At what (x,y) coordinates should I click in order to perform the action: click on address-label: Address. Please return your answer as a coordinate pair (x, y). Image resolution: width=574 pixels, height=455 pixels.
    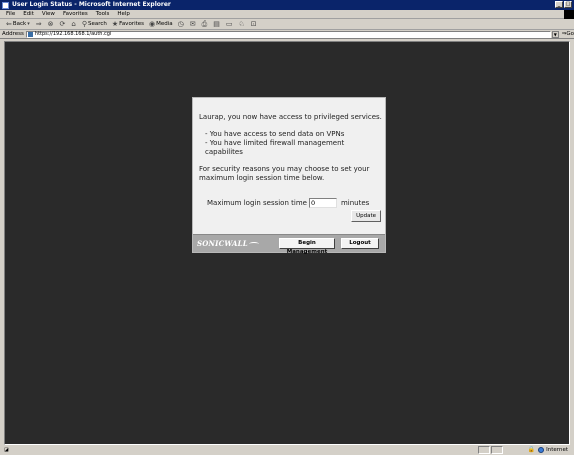
    Looking at the image, I should click on (13, 34).